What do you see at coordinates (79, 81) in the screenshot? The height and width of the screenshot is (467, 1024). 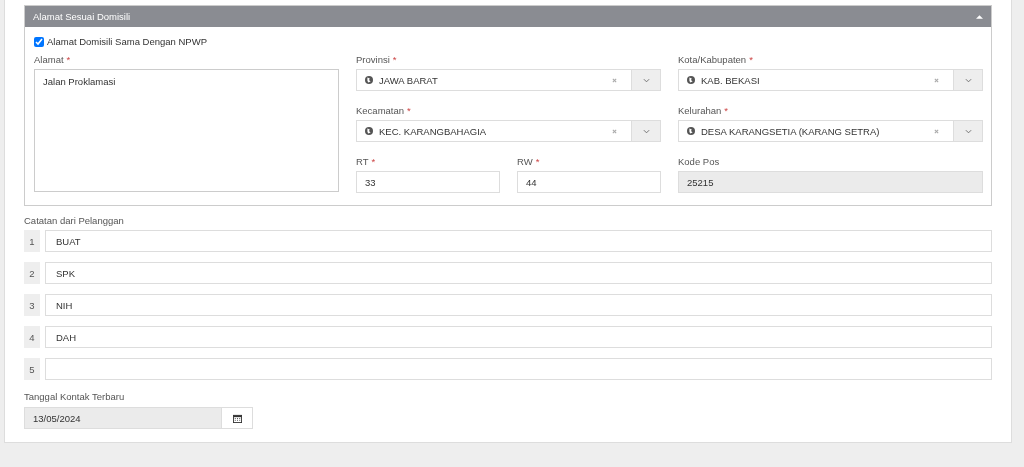 I see `field-value: Jalan Proklamasi` at bounding box center [79, 81].